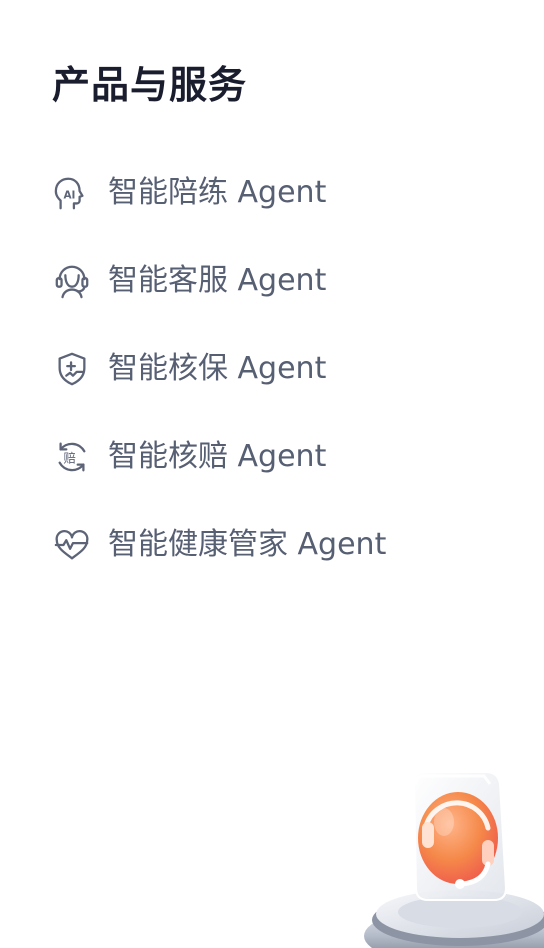  Describe the element at coordinates (72, 545) in the screenshot. I see `heart-pulse-icon` at that location.